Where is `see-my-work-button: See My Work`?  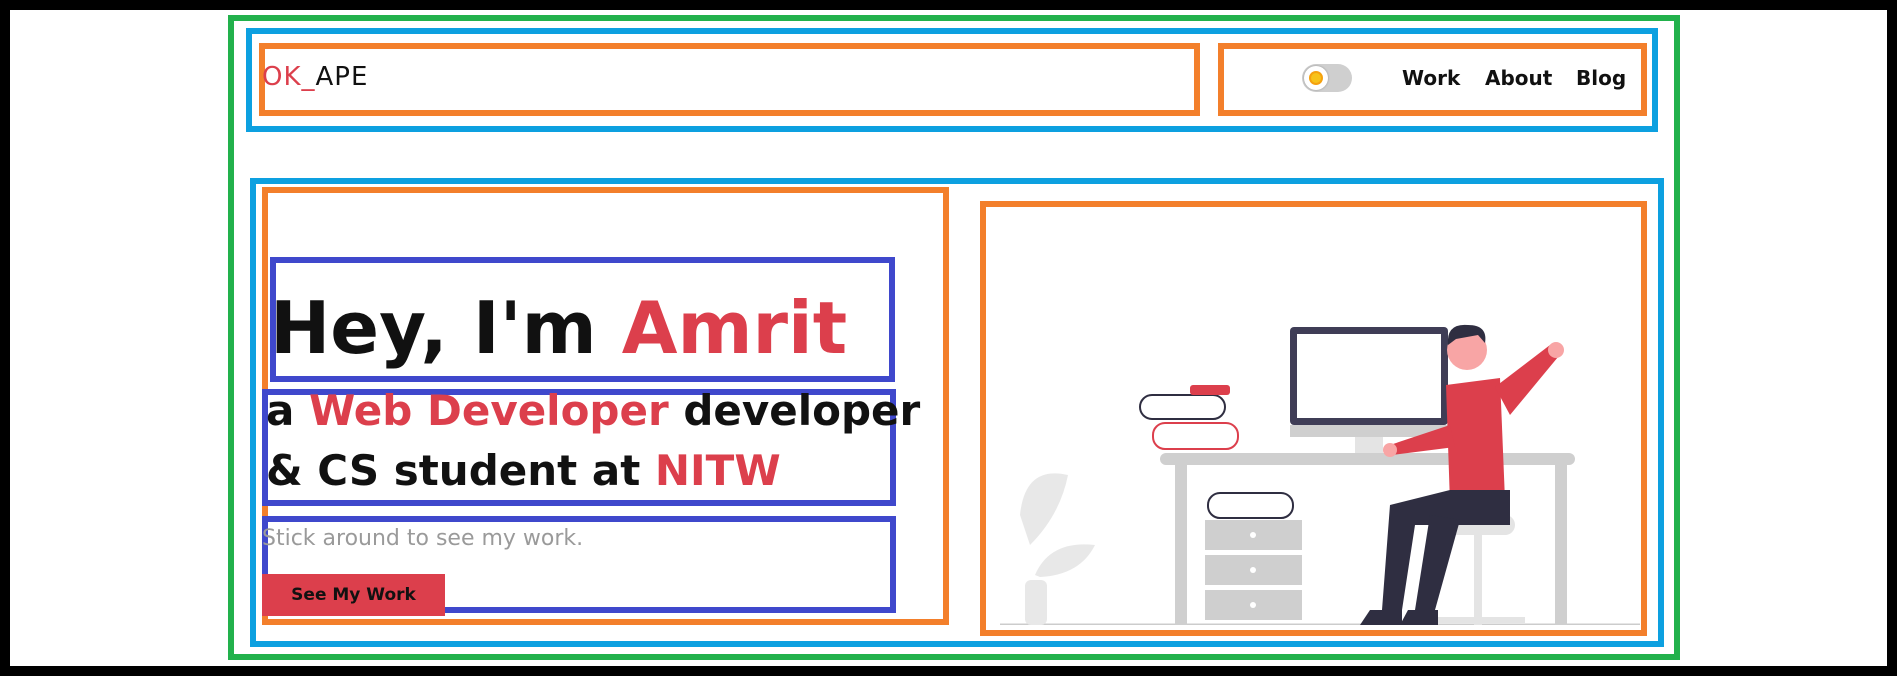 see-my-work-button: See My Work is located at coordinates (353, 595).